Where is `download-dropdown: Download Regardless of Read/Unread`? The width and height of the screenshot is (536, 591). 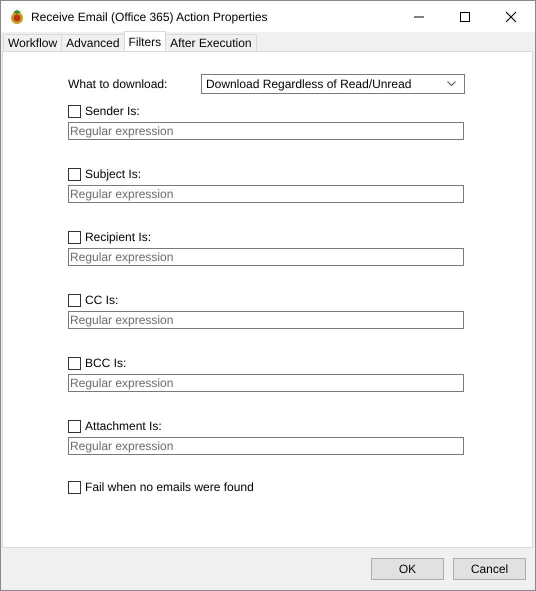
download-dropdown: Download Regardless of Read/Unread is located at coordinates (333, 84).